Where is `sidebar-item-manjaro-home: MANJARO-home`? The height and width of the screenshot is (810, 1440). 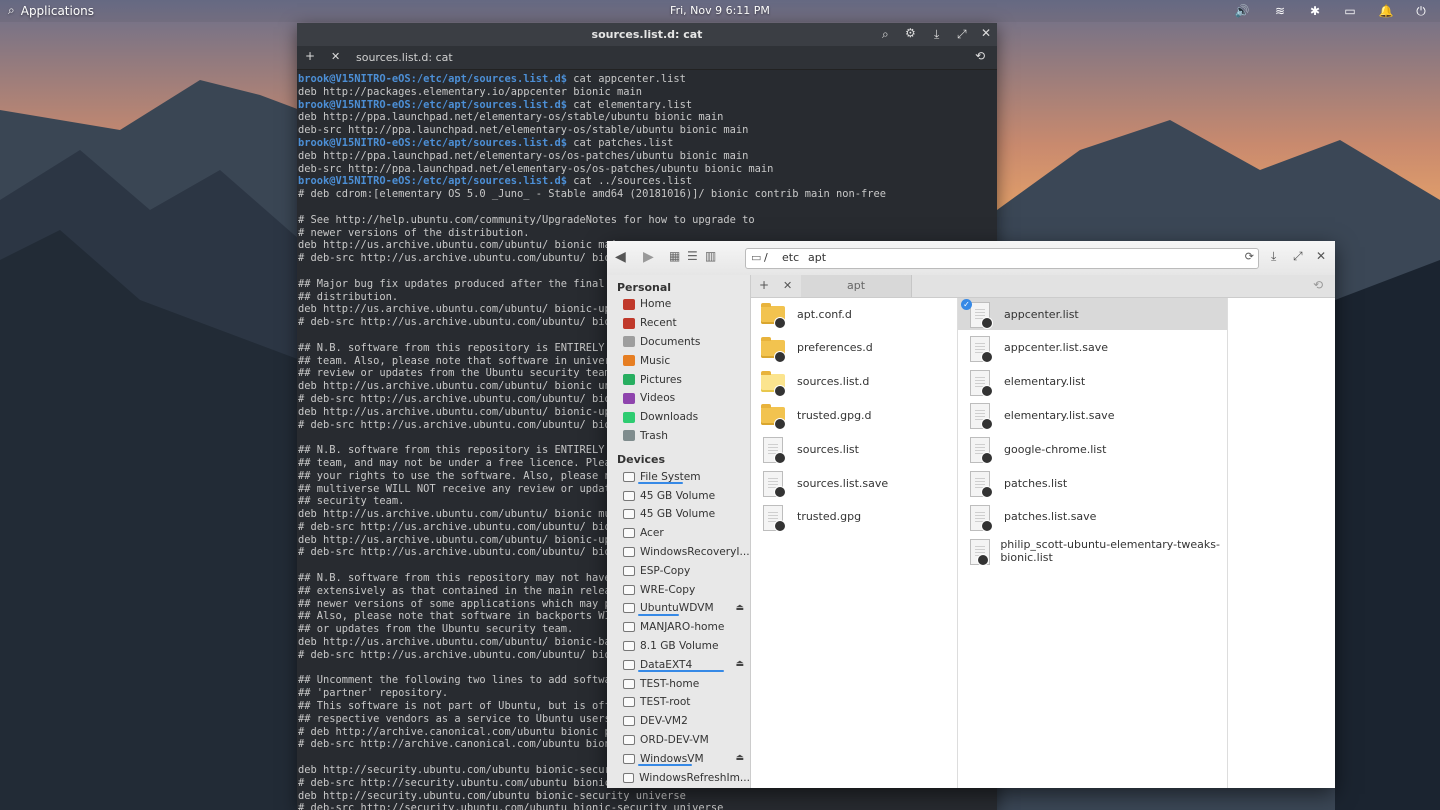 sidebar-item-manjaro-home: MANJARO-home is located at coordinates (678, 627).